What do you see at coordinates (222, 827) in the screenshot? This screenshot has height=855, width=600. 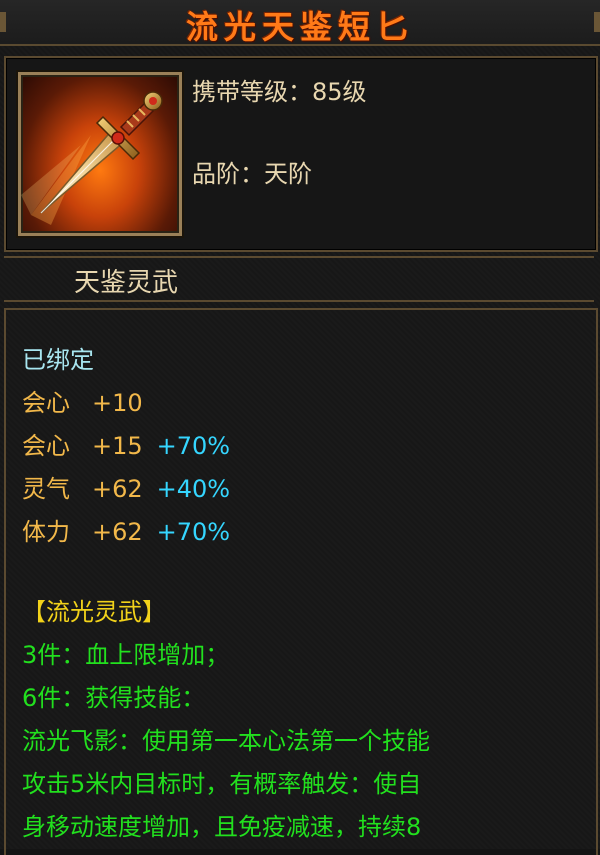 I see `set-effect-line: 身移动速度增加，且免疫减速，持续8` at bounding box center [222, 827].